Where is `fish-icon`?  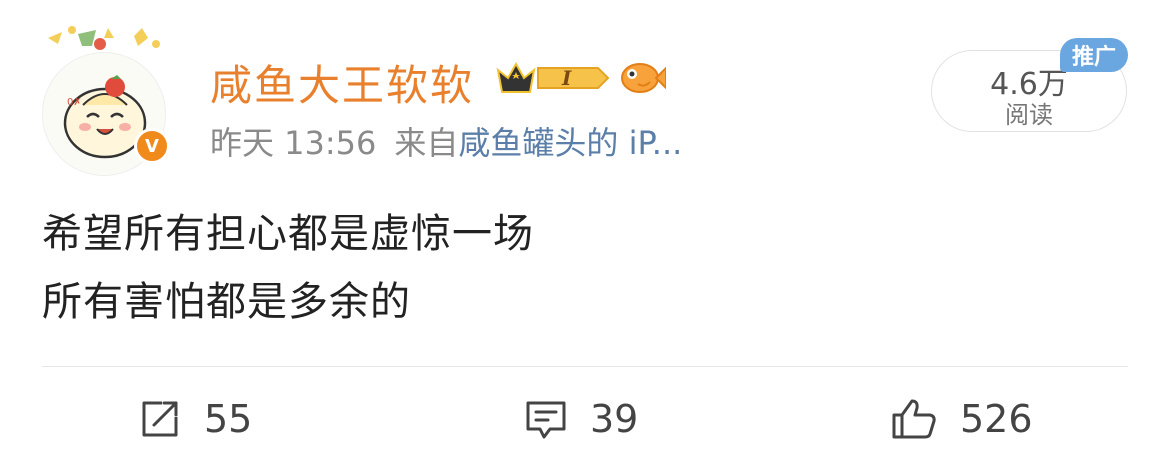
fish-icon is located at coordinates (643, 78).